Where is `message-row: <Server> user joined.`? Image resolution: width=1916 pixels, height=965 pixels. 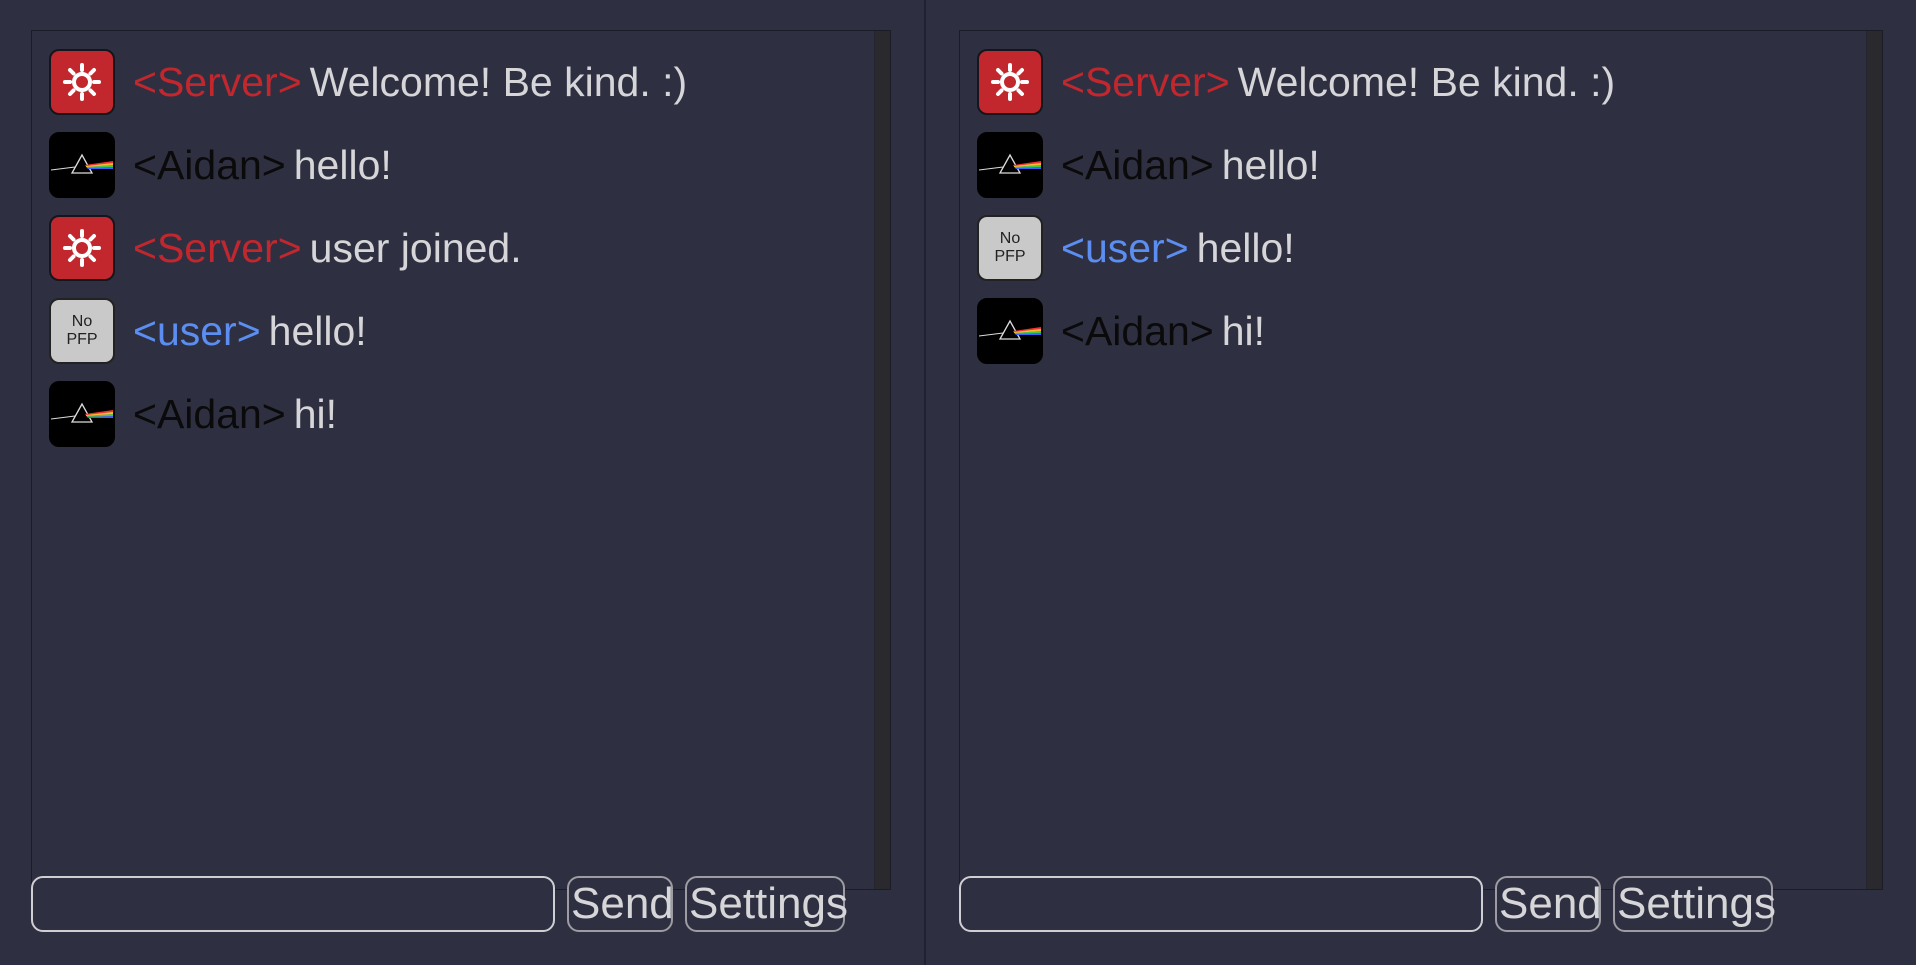 message-row: <Server> user joined. is located at coordinates (459, 248).